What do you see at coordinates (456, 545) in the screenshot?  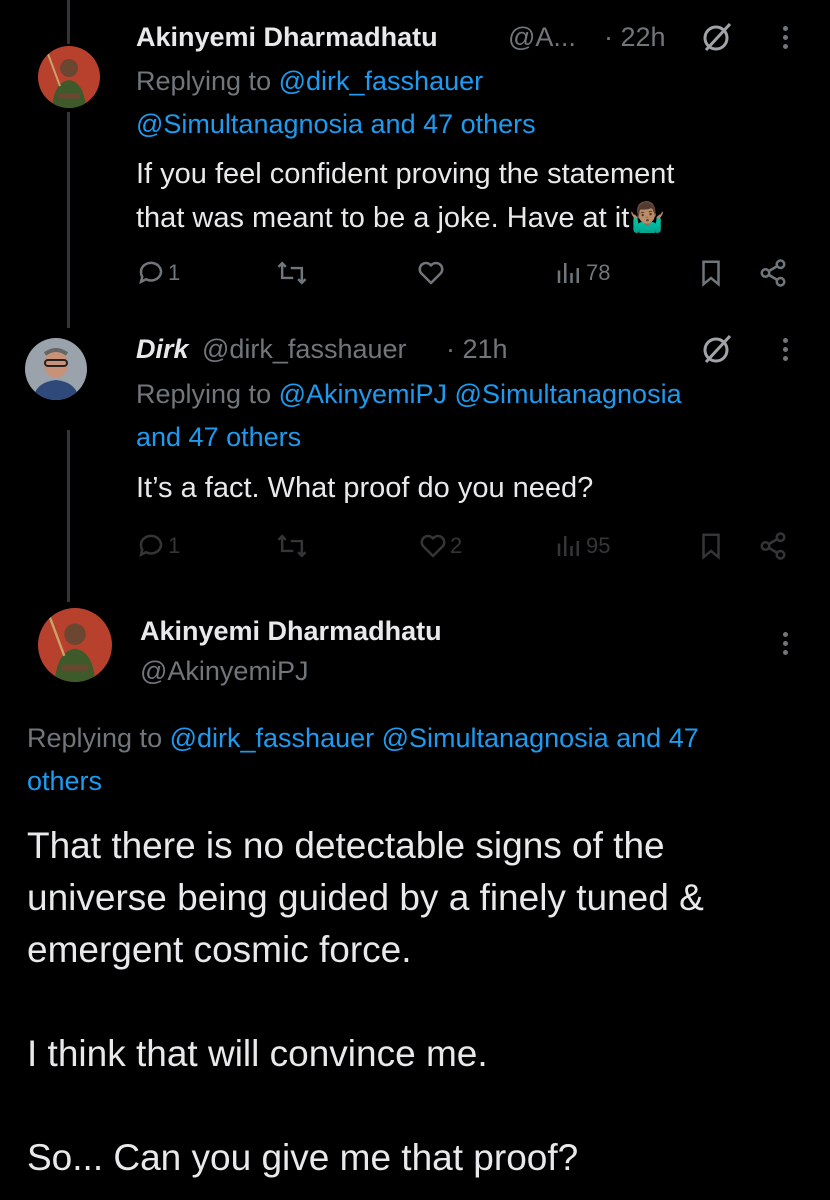 I see `like-count: 2` at bounding box center [456, 545].